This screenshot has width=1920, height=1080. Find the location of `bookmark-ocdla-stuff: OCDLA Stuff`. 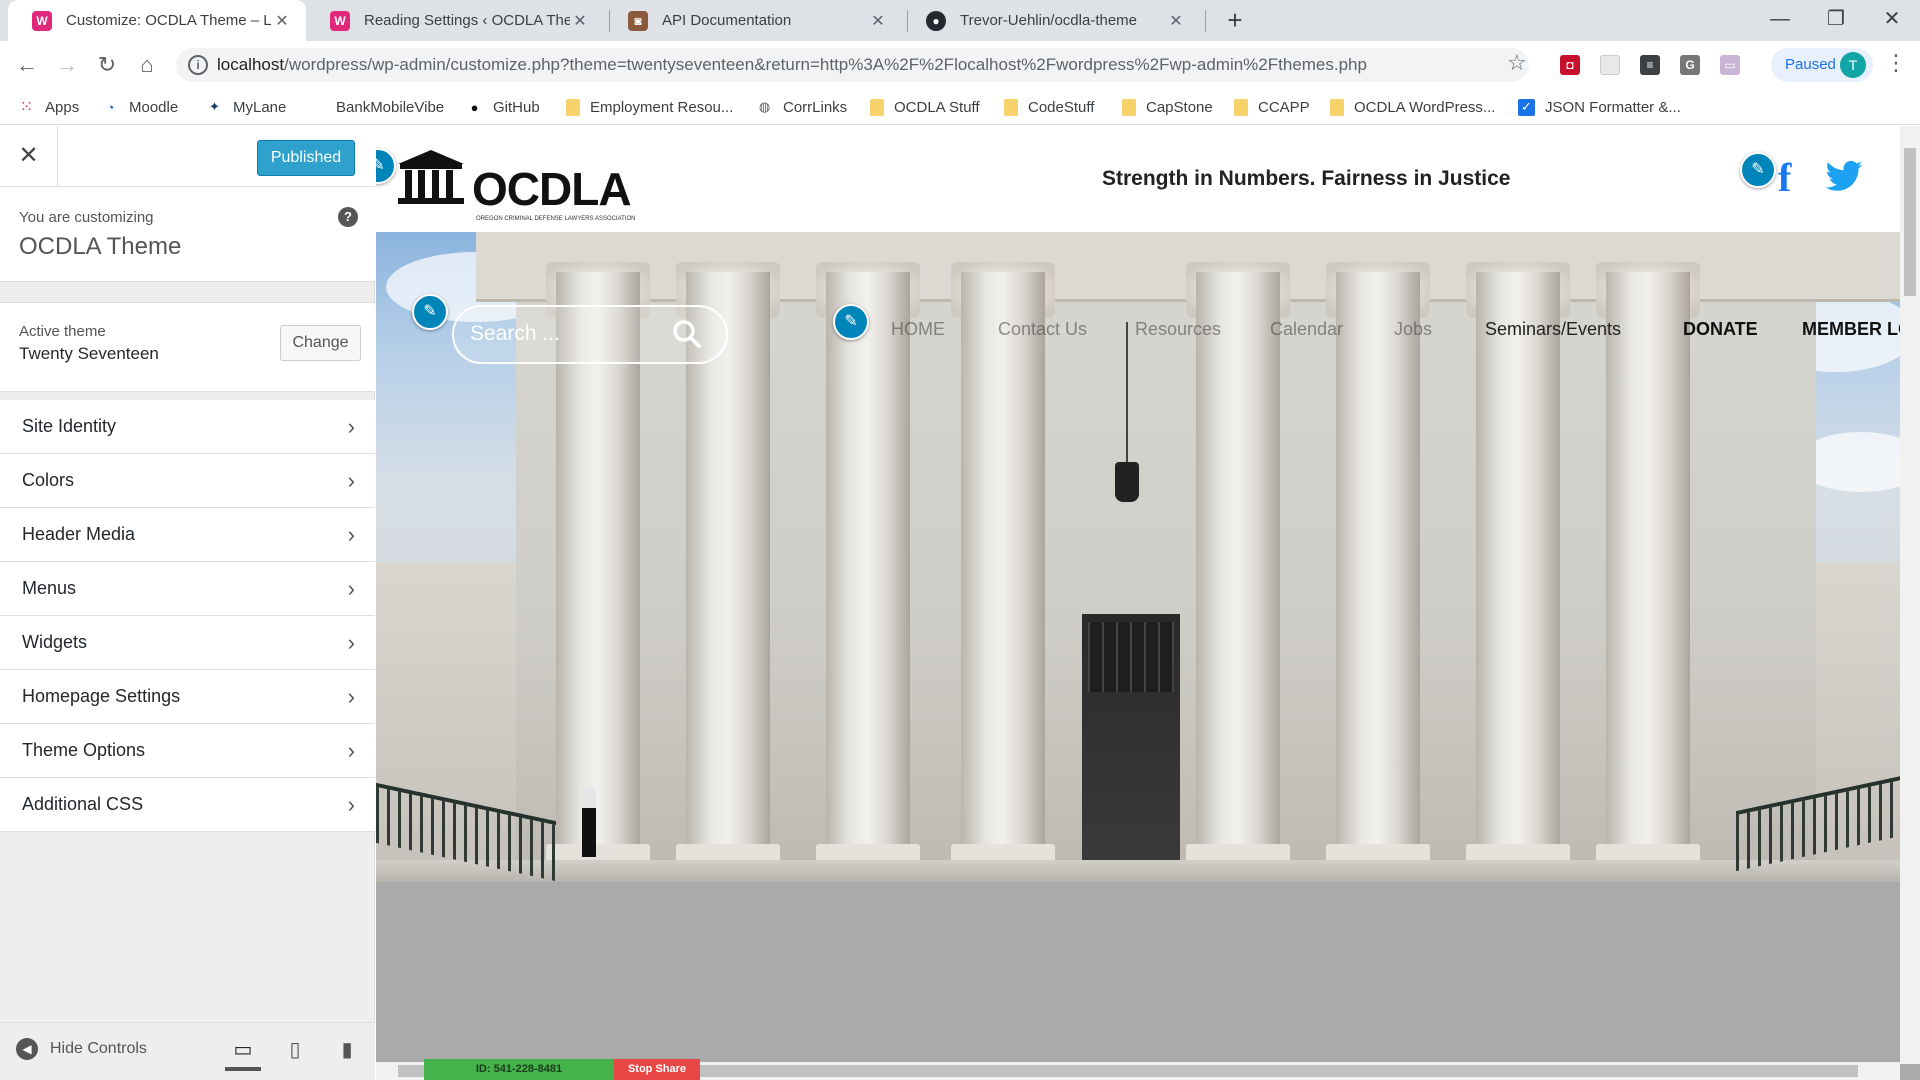

bookmark-ocdla-stuff: OCDLA Stuff is located at coordinates (925, 107).